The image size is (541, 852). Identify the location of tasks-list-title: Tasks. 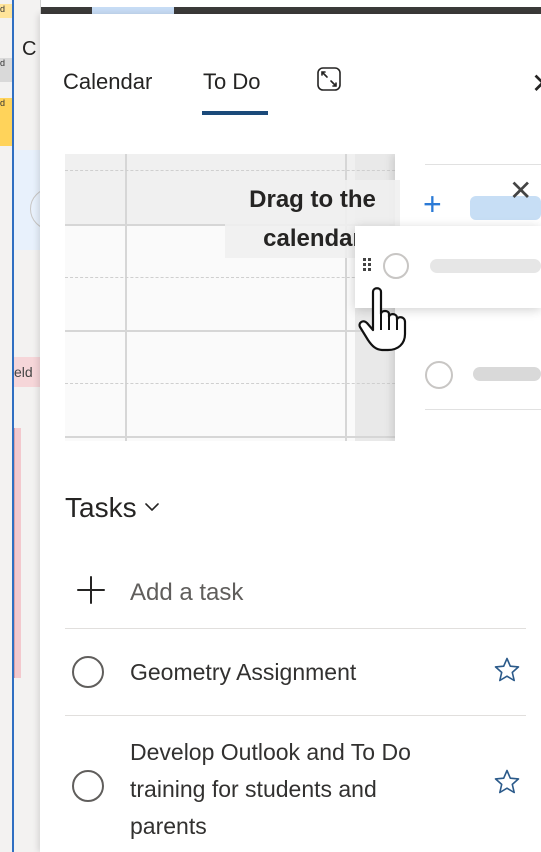
(101, 508).